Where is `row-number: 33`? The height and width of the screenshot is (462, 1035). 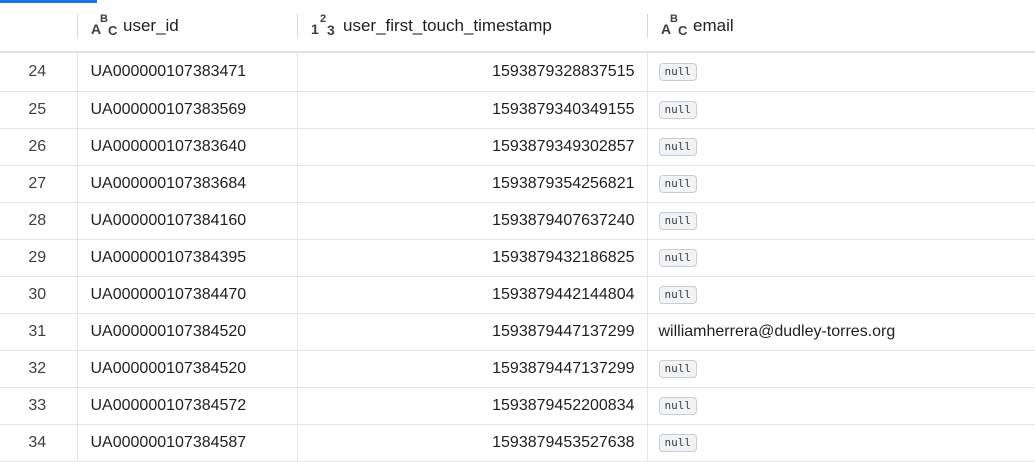
row-number: 33 is located at coordinates (39, 406).